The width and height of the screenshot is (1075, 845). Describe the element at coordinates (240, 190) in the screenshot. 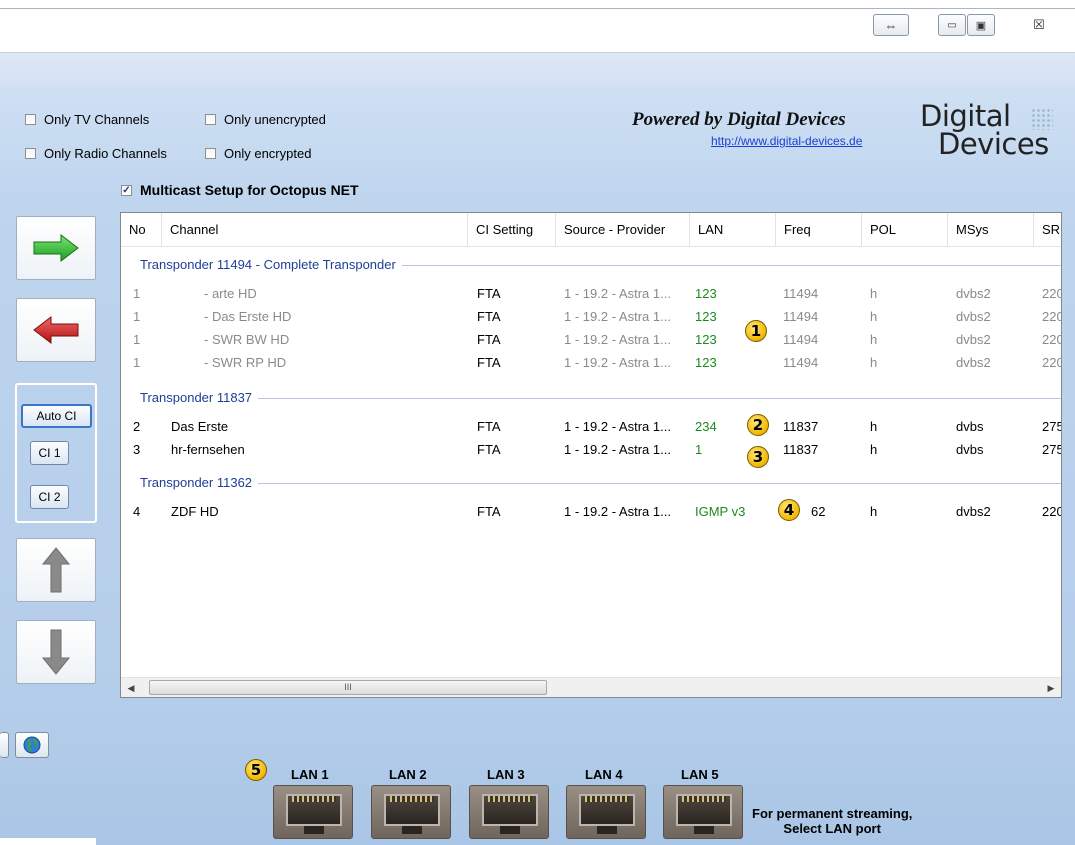

I see `multicast-checkbox: Multicast Setup for Octopus NET` at that location.